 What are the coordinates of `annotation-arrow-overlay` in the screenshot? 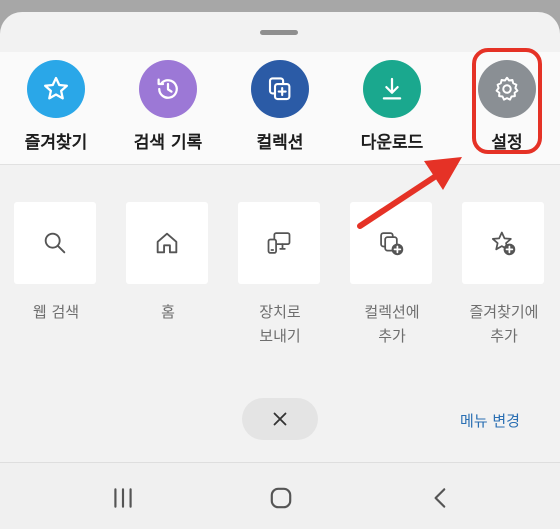 It's located at (409, 193).